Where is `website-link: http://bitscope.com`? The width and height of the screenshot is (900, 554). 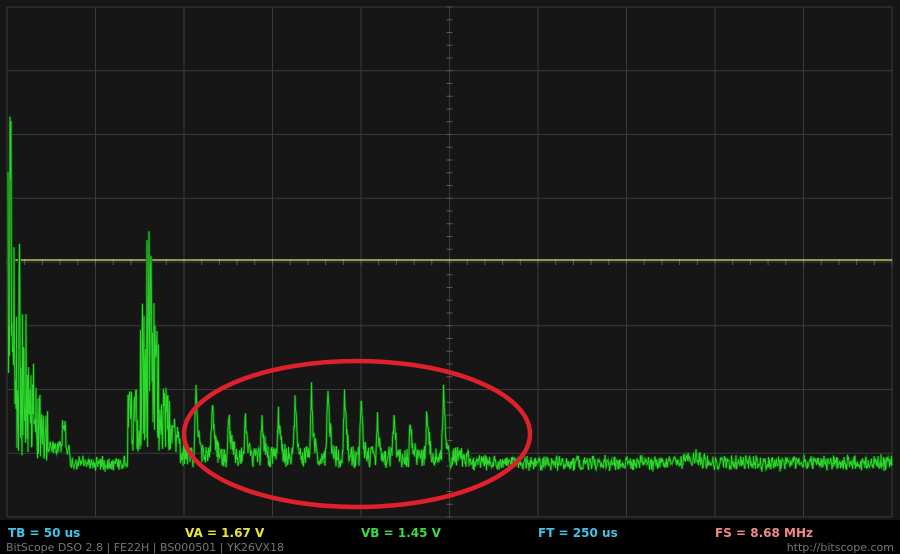 website-link: http://bitscope.com is located at coordinates (840, 547).